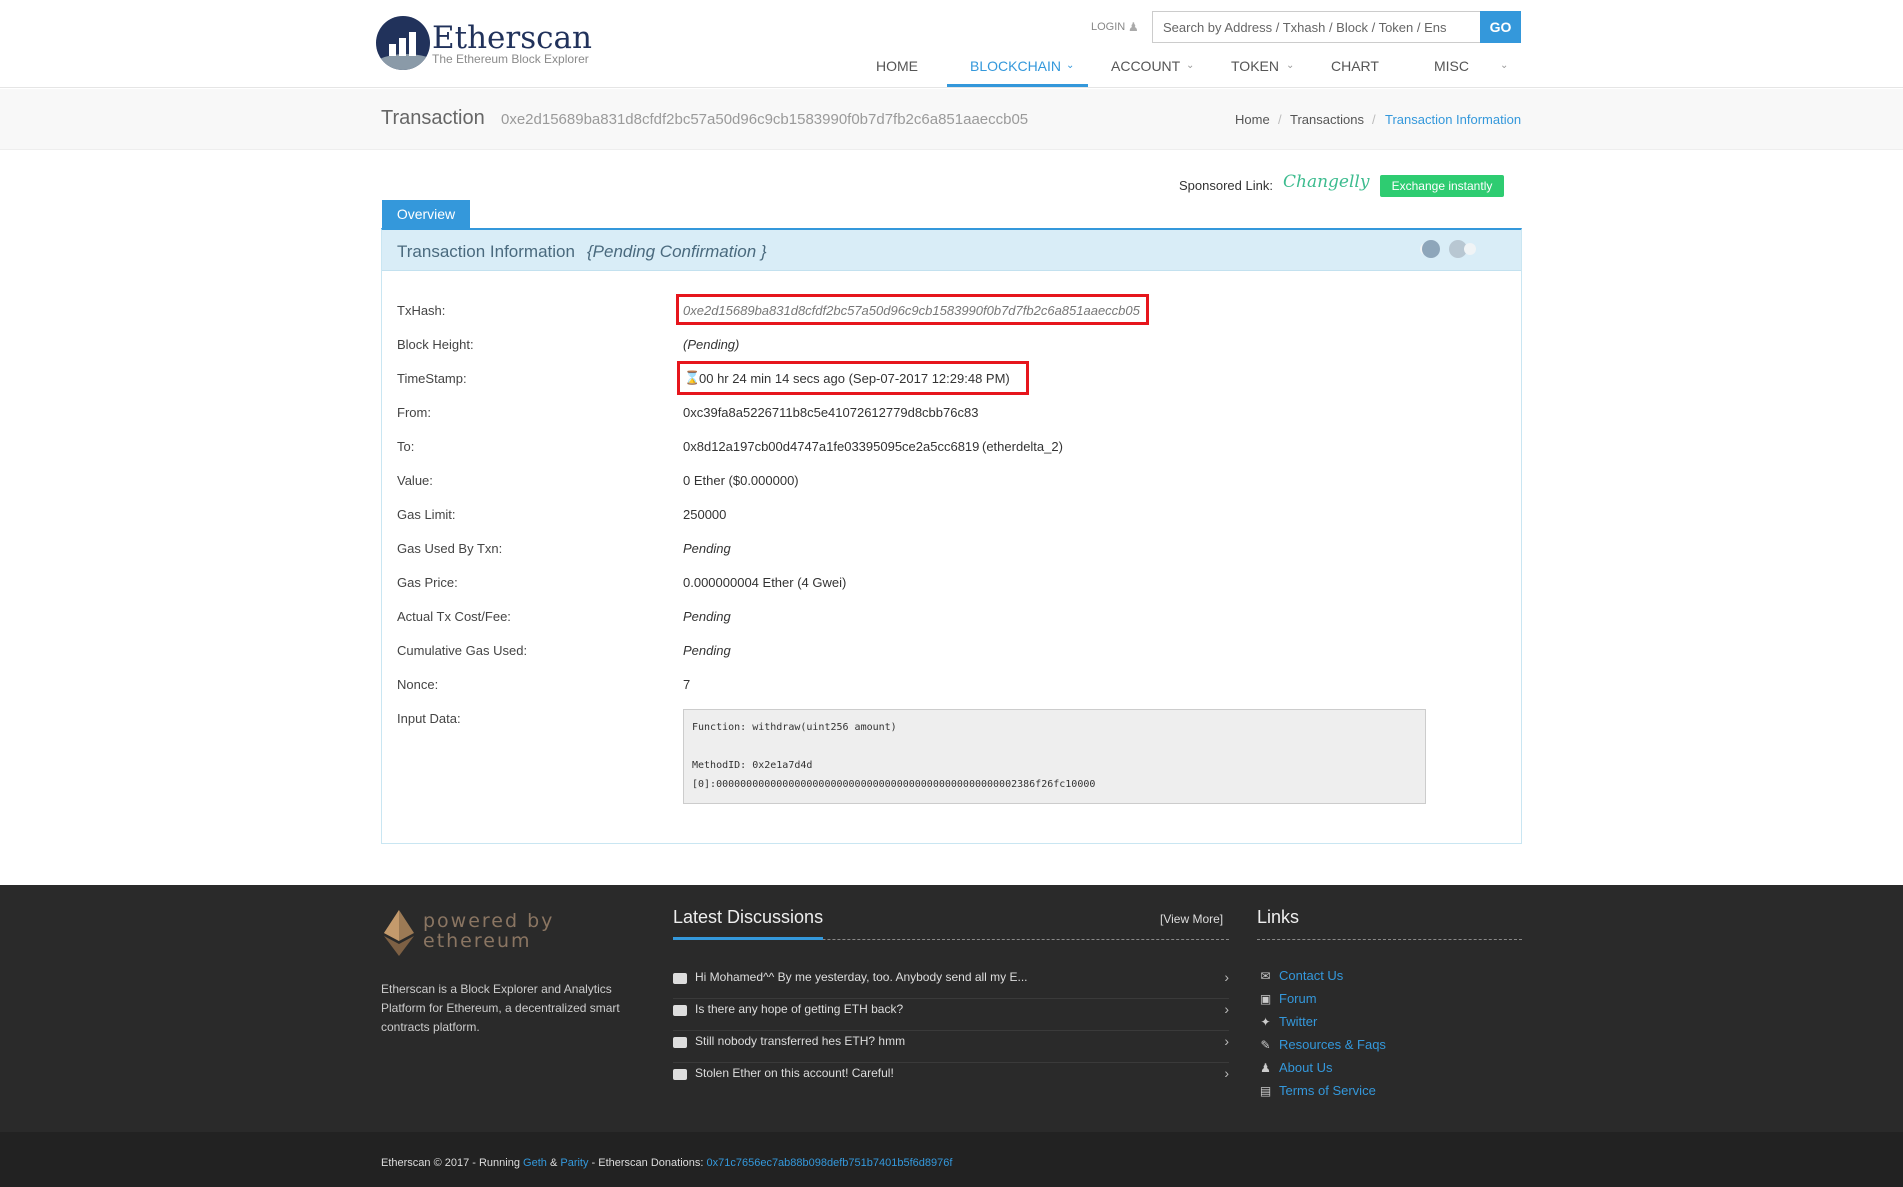  What do you see at coordinates (1470, 249) in the screenshot?
I see `carousel-dot` at bounding box center [1470, 249].